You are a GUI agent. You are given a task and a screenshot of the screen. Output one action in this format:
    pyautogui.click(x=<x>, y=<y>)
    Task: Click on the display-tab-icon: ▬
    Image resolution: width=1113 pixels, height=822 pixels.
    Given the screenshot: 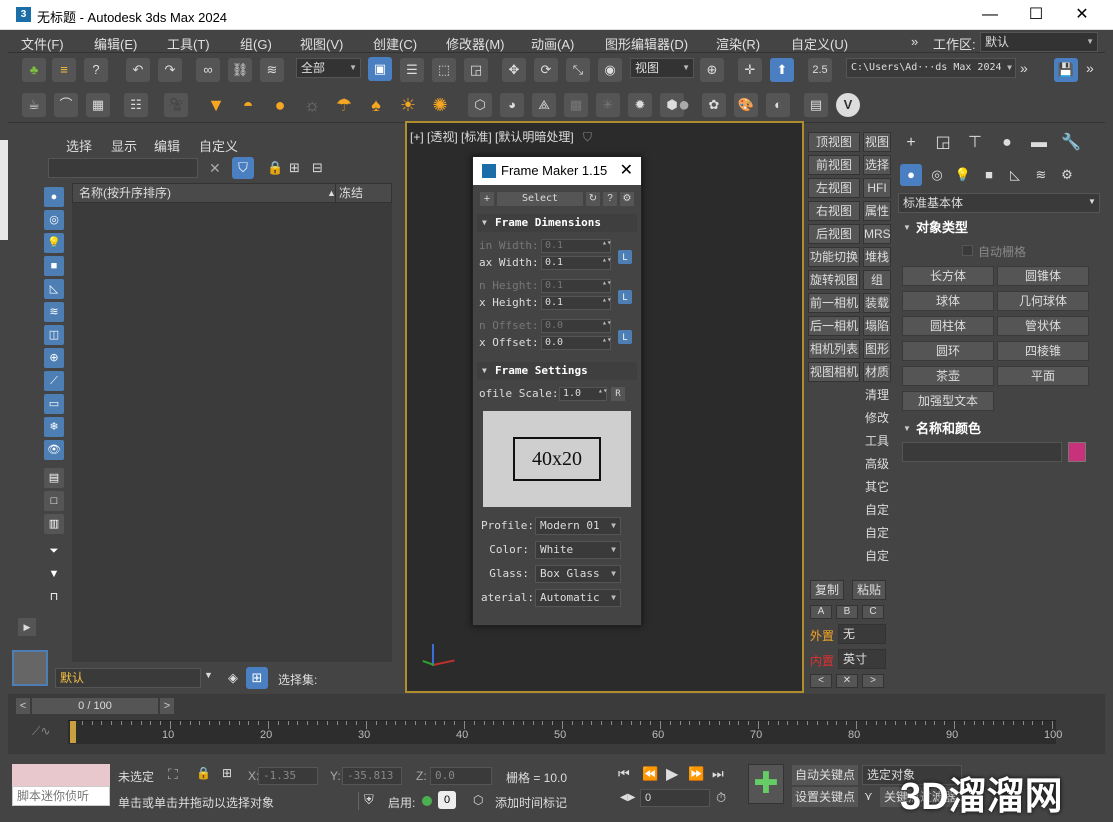 What is the action you would take?
    pyautogui.click(x=1039, y=143)
    